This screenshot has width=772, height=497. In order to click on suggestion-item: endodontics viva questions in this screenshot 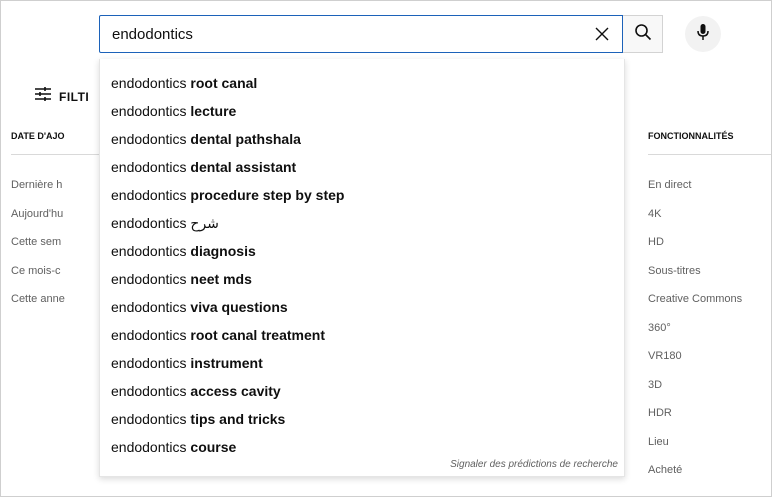, I will do `click(362, 307)`.